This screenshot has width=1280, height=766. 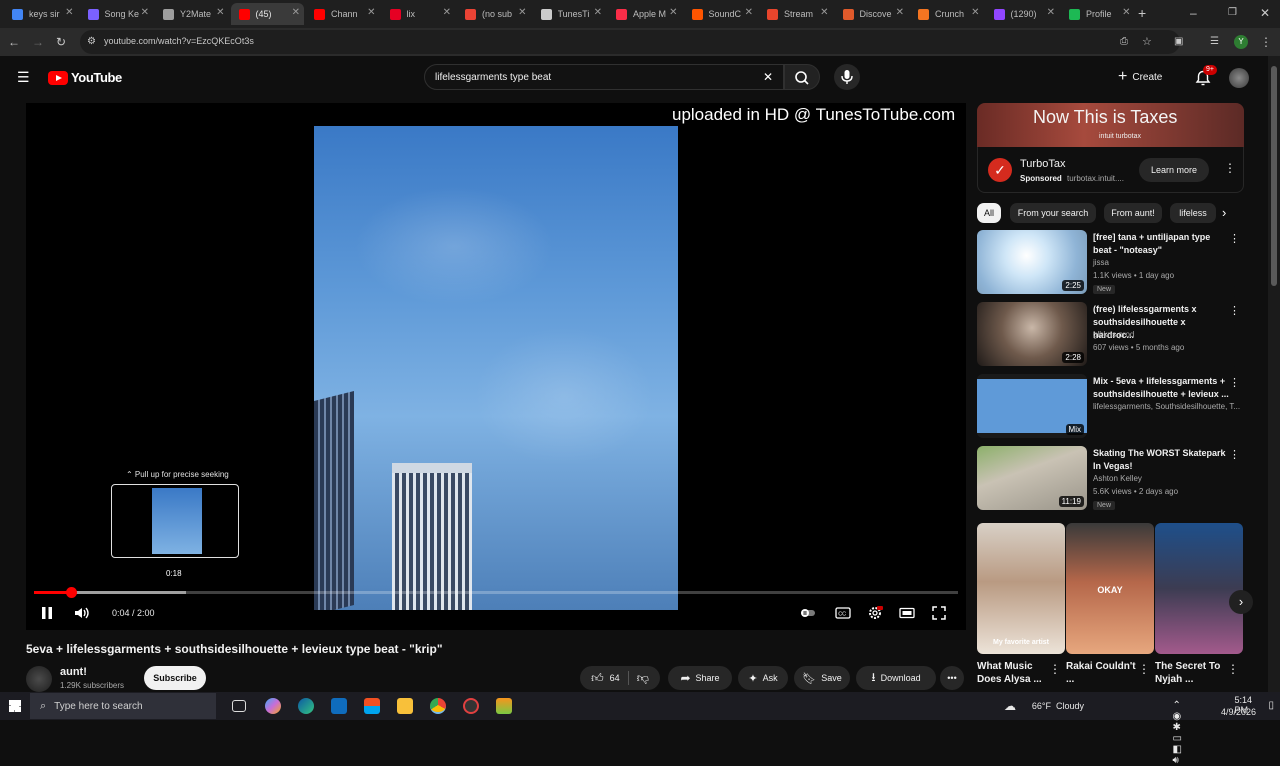 What do you see at coordinates (1101, 262) in the screenshot?
I see `recommendation-channel: jissa` at bounding box center [1101, 262].